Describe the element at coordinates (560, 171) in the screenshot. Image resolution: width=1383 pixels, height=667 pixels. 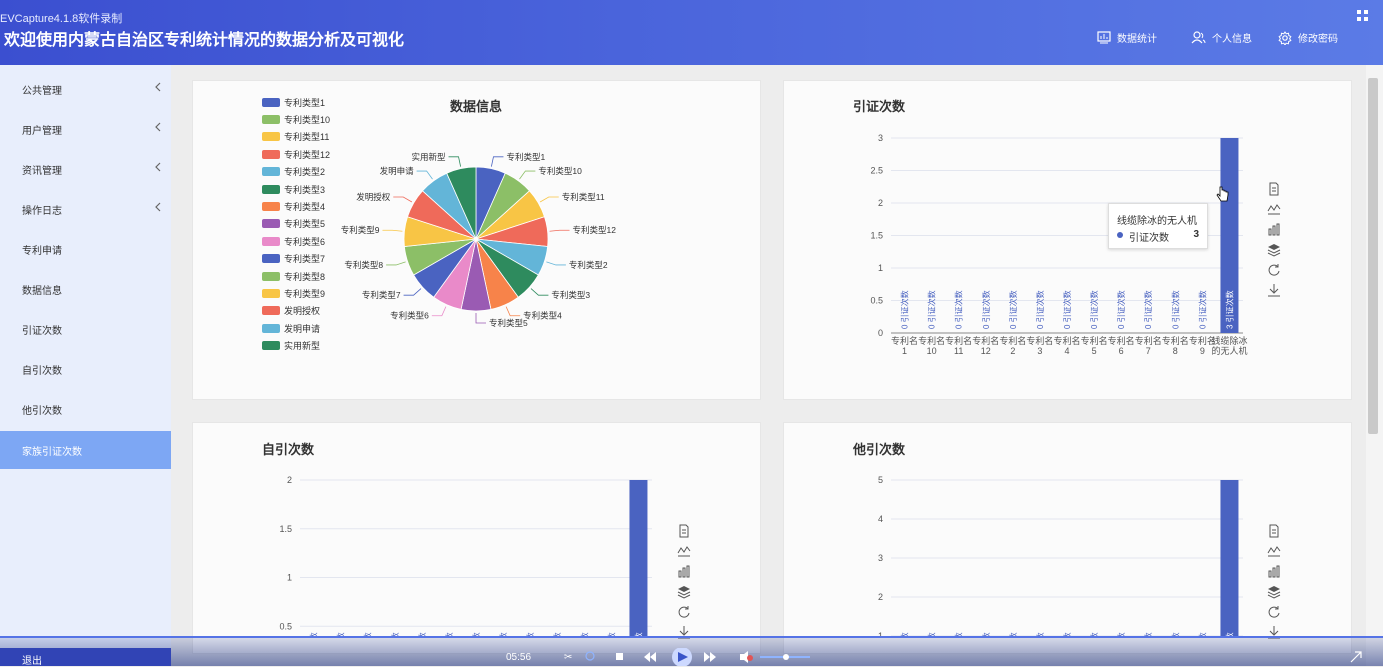
I see `pie-label: 专利类型10` at that location.